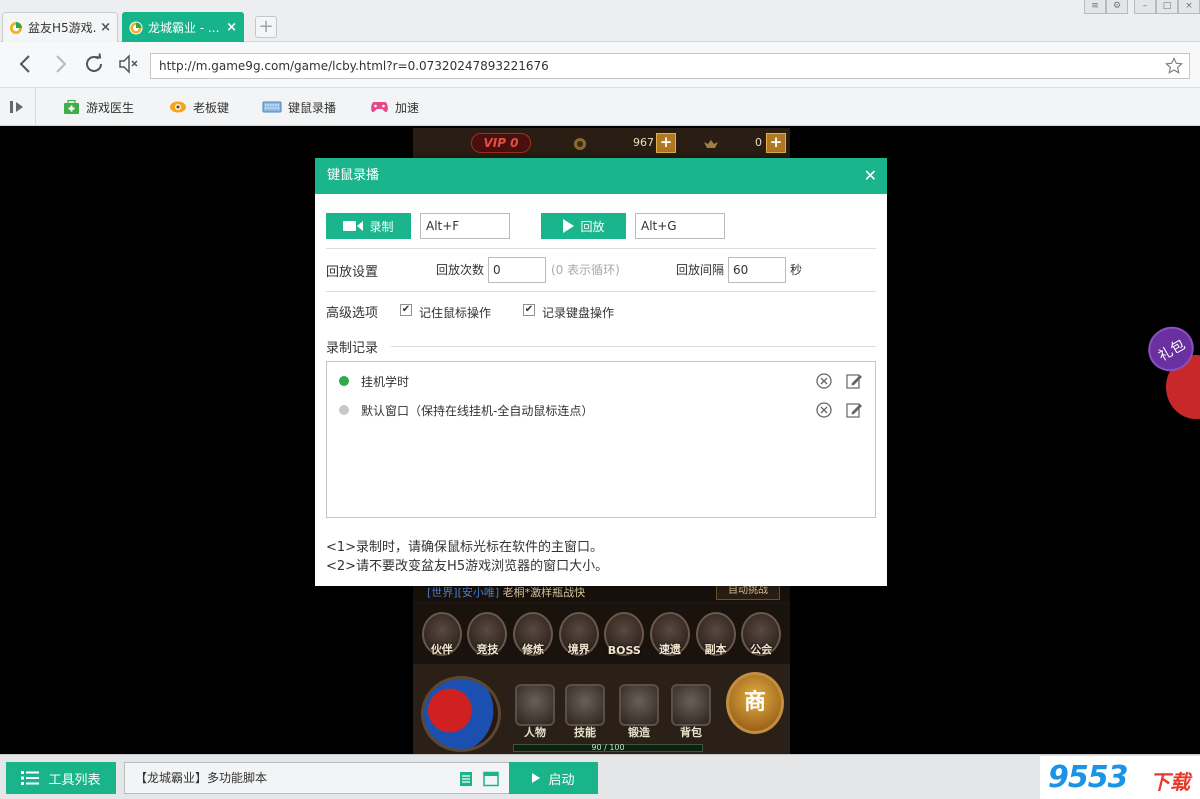 The image size is (1200, 799). What do you see at coordinates (16, 27) in the screenshot?
I see `browser-logo-icon` at bounding box center [16, 27].